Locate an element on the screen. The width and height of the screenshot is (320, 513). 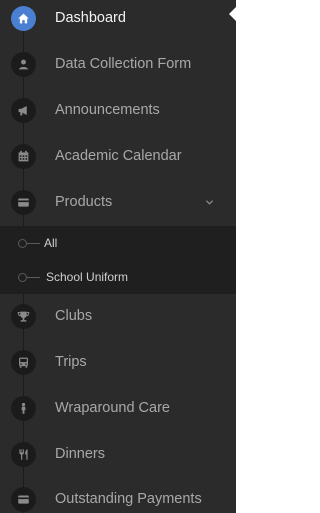
active-indicator-caret is located at coordinates (232, 14).